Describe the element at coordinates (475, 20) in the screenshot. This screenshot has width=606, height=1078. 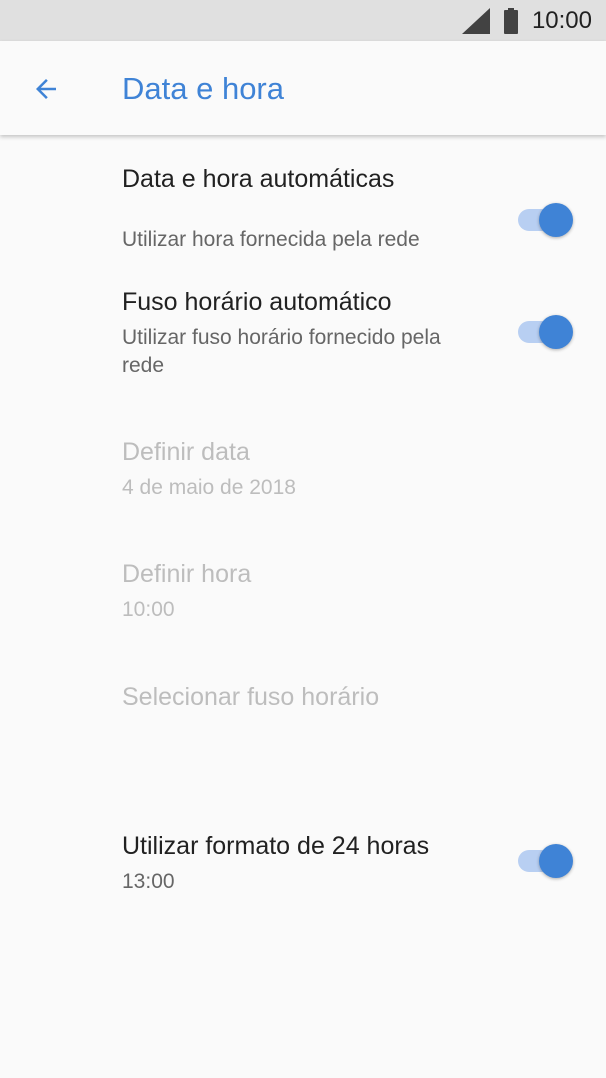
I see `signal-icon` at that location.